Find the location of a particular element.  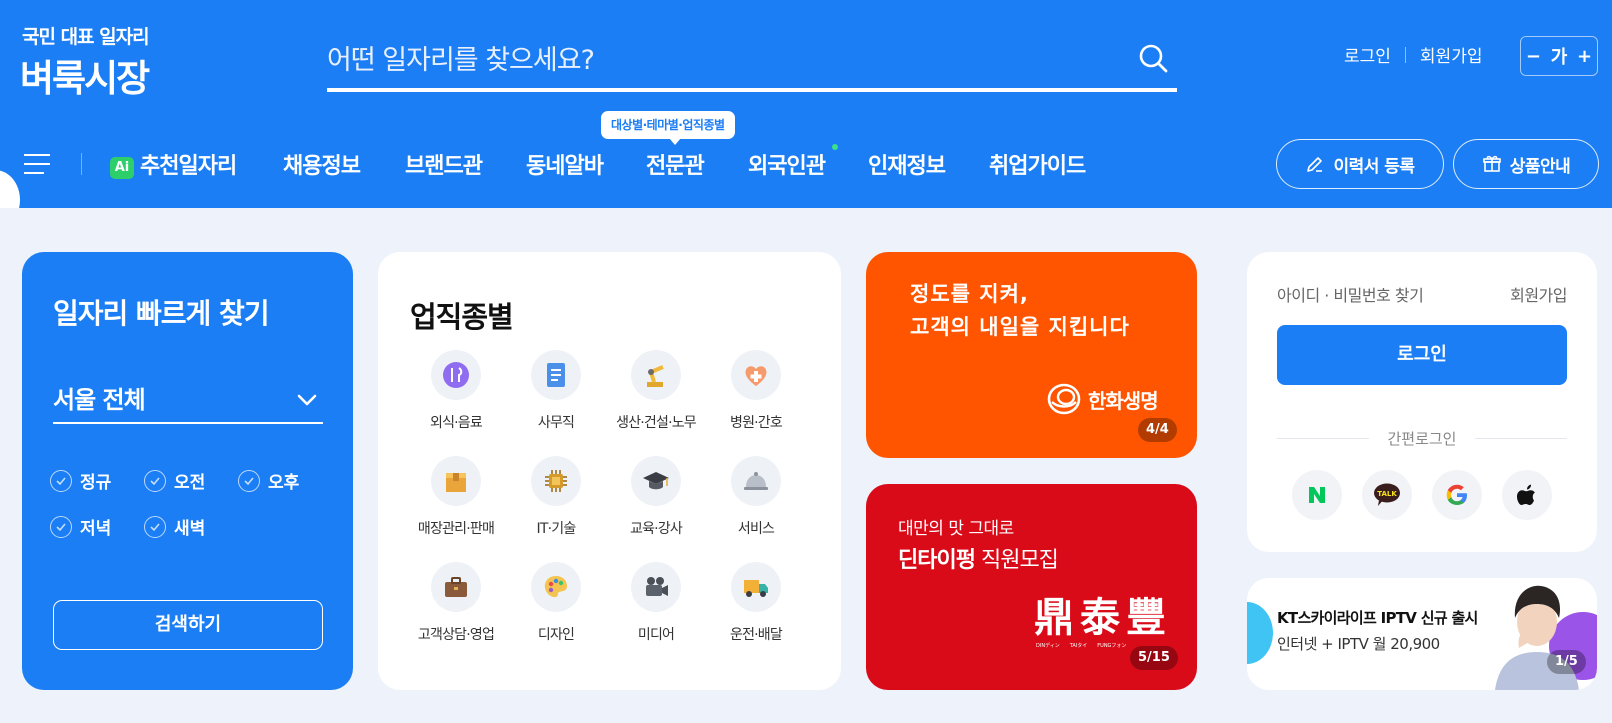

film-camera-icon is located at coordinates (656, 587).